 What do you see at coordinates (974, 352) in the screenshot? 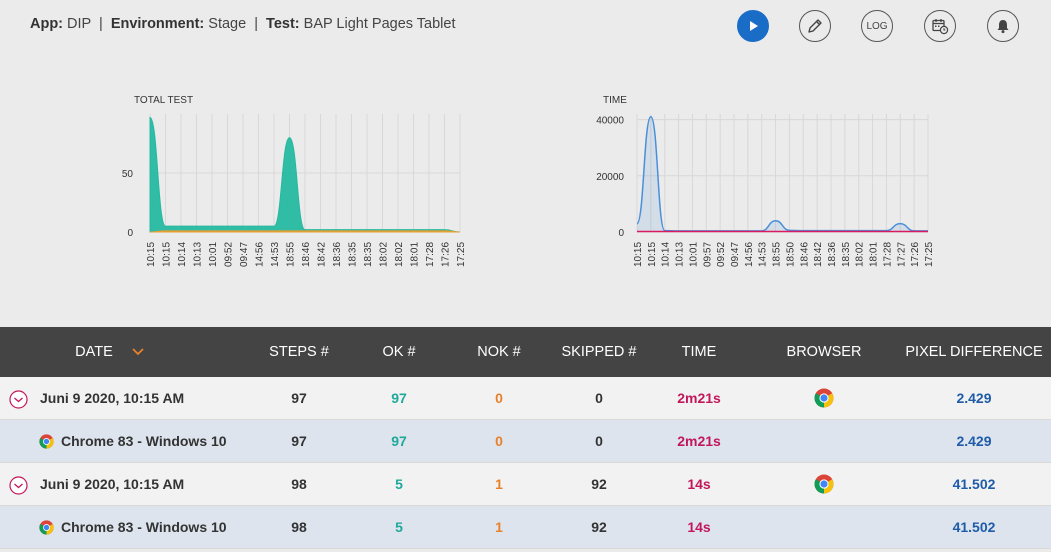
I see `pixel-difference-column-header: PIXEL DIFFERENCE` at bounding box center [974, 352].